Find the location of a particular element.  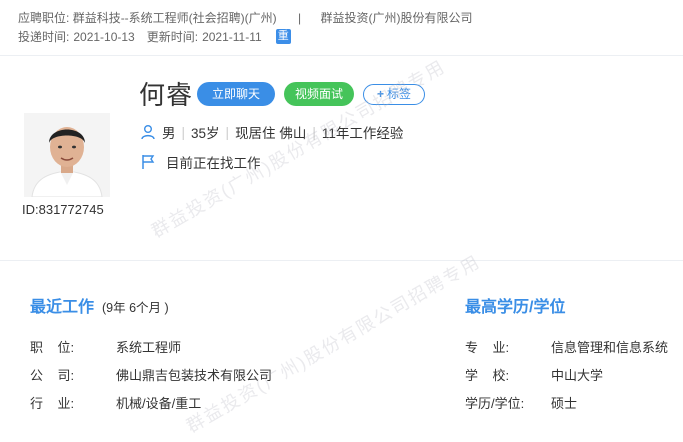

edu-degree-value: 硕士 is located at coordinates (564, 403).